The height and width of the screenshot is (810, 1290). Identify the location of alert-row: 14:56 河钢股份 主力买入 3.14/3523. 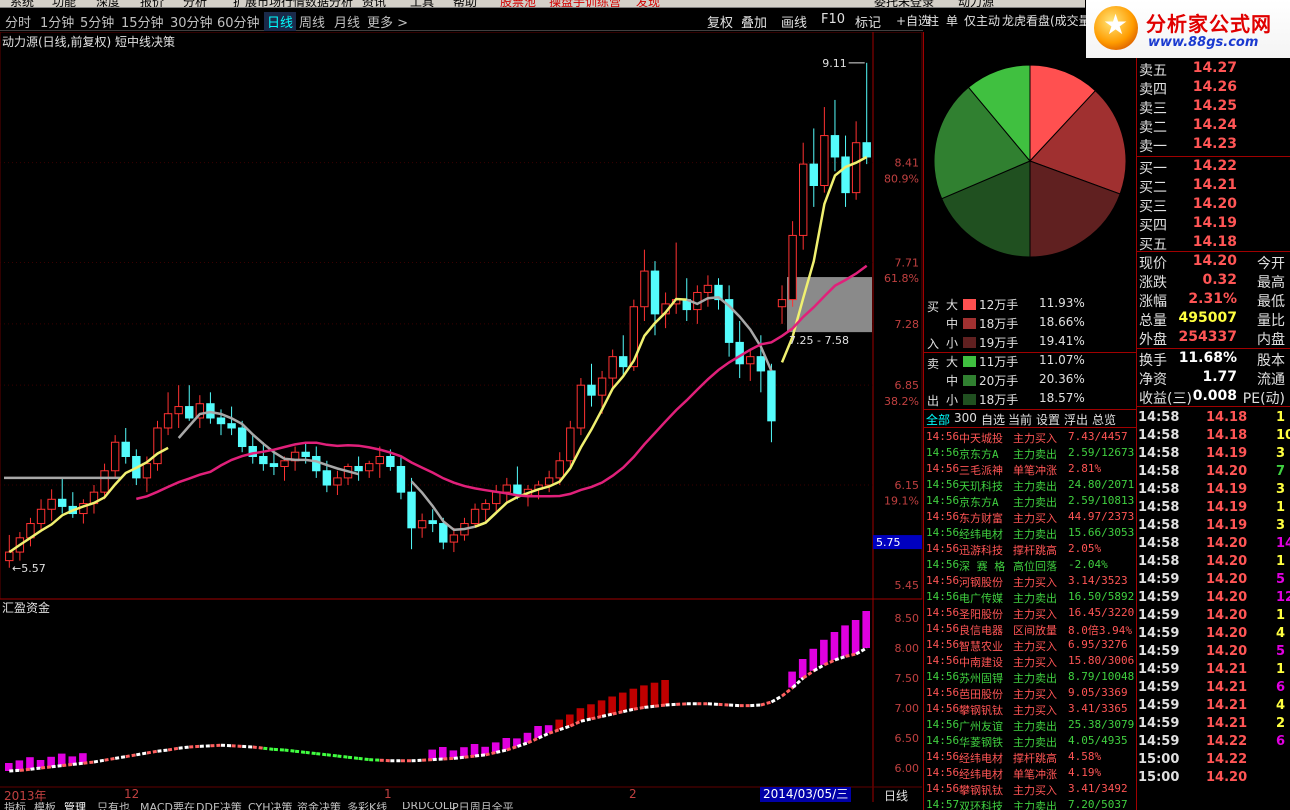
(1031, 582).